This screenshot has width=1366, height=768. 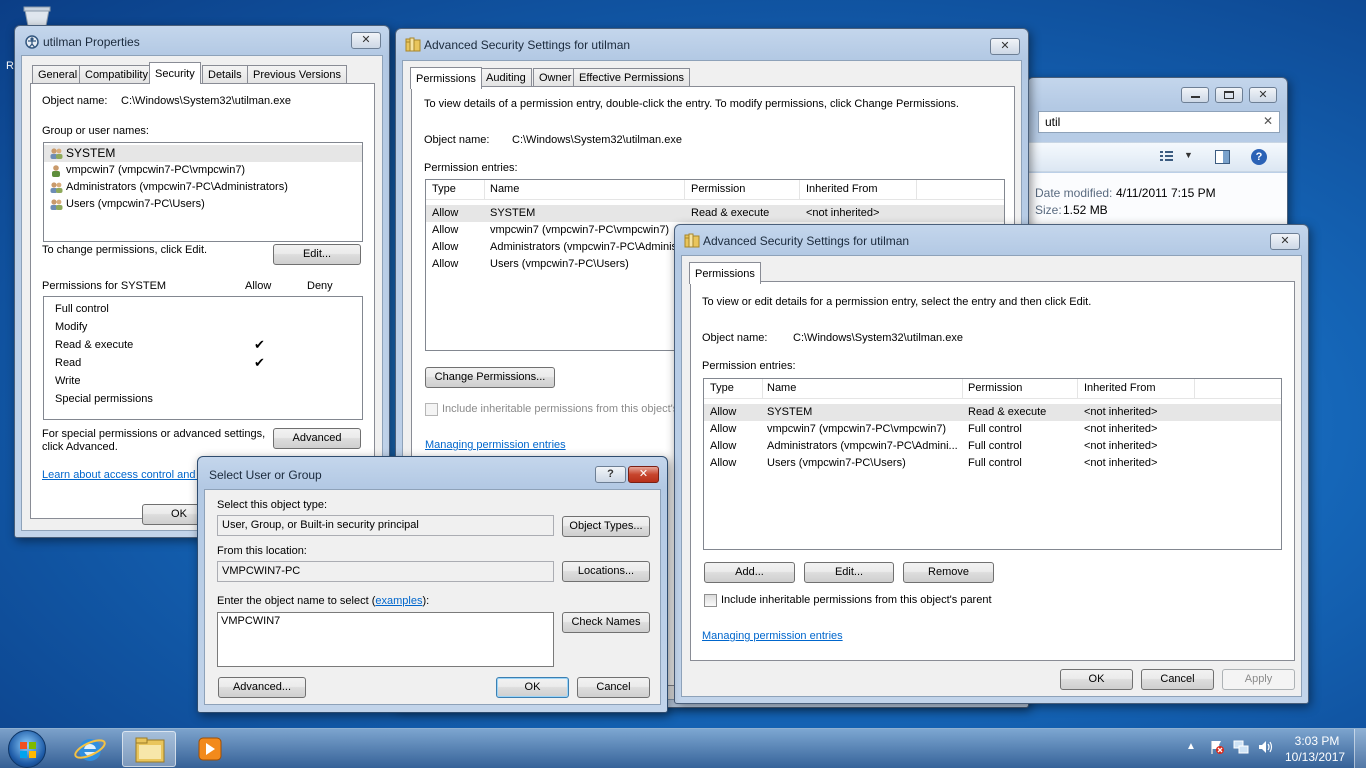 I want to click on cell-inherited: <not inherited>, so click(x=843, y=213).